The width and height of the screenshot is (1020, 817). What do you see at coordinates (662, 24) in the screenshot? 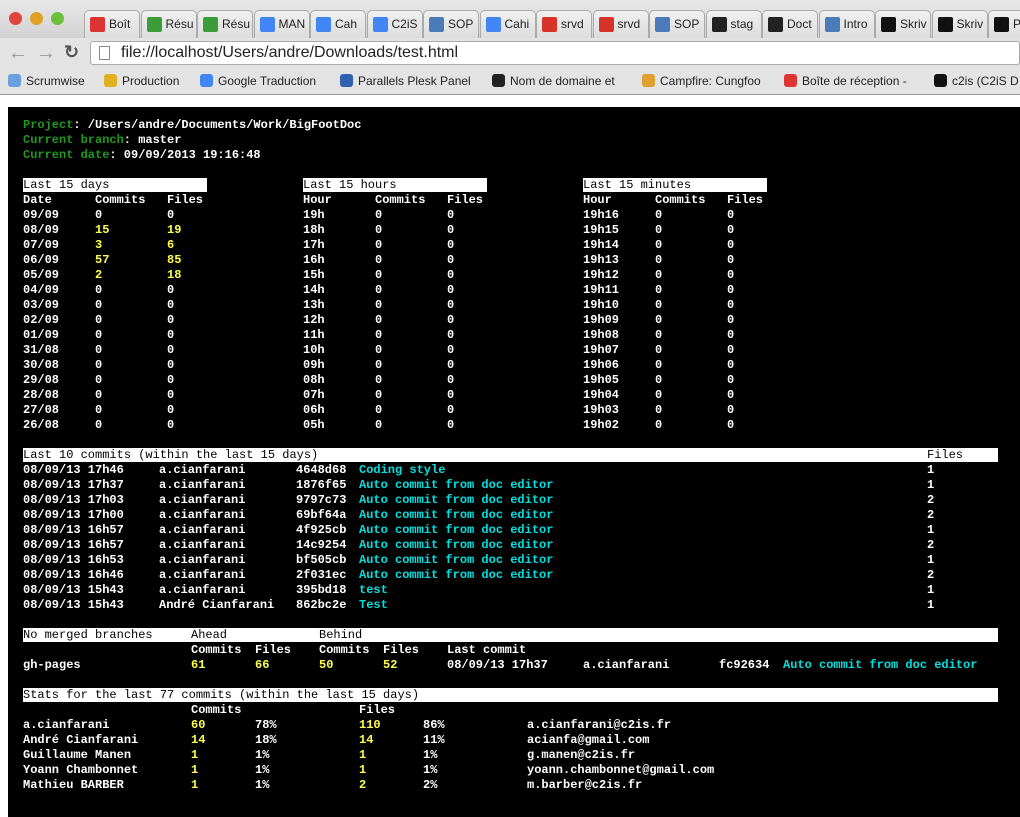
I see `sheet-icon` at bounding box center [662, 24].